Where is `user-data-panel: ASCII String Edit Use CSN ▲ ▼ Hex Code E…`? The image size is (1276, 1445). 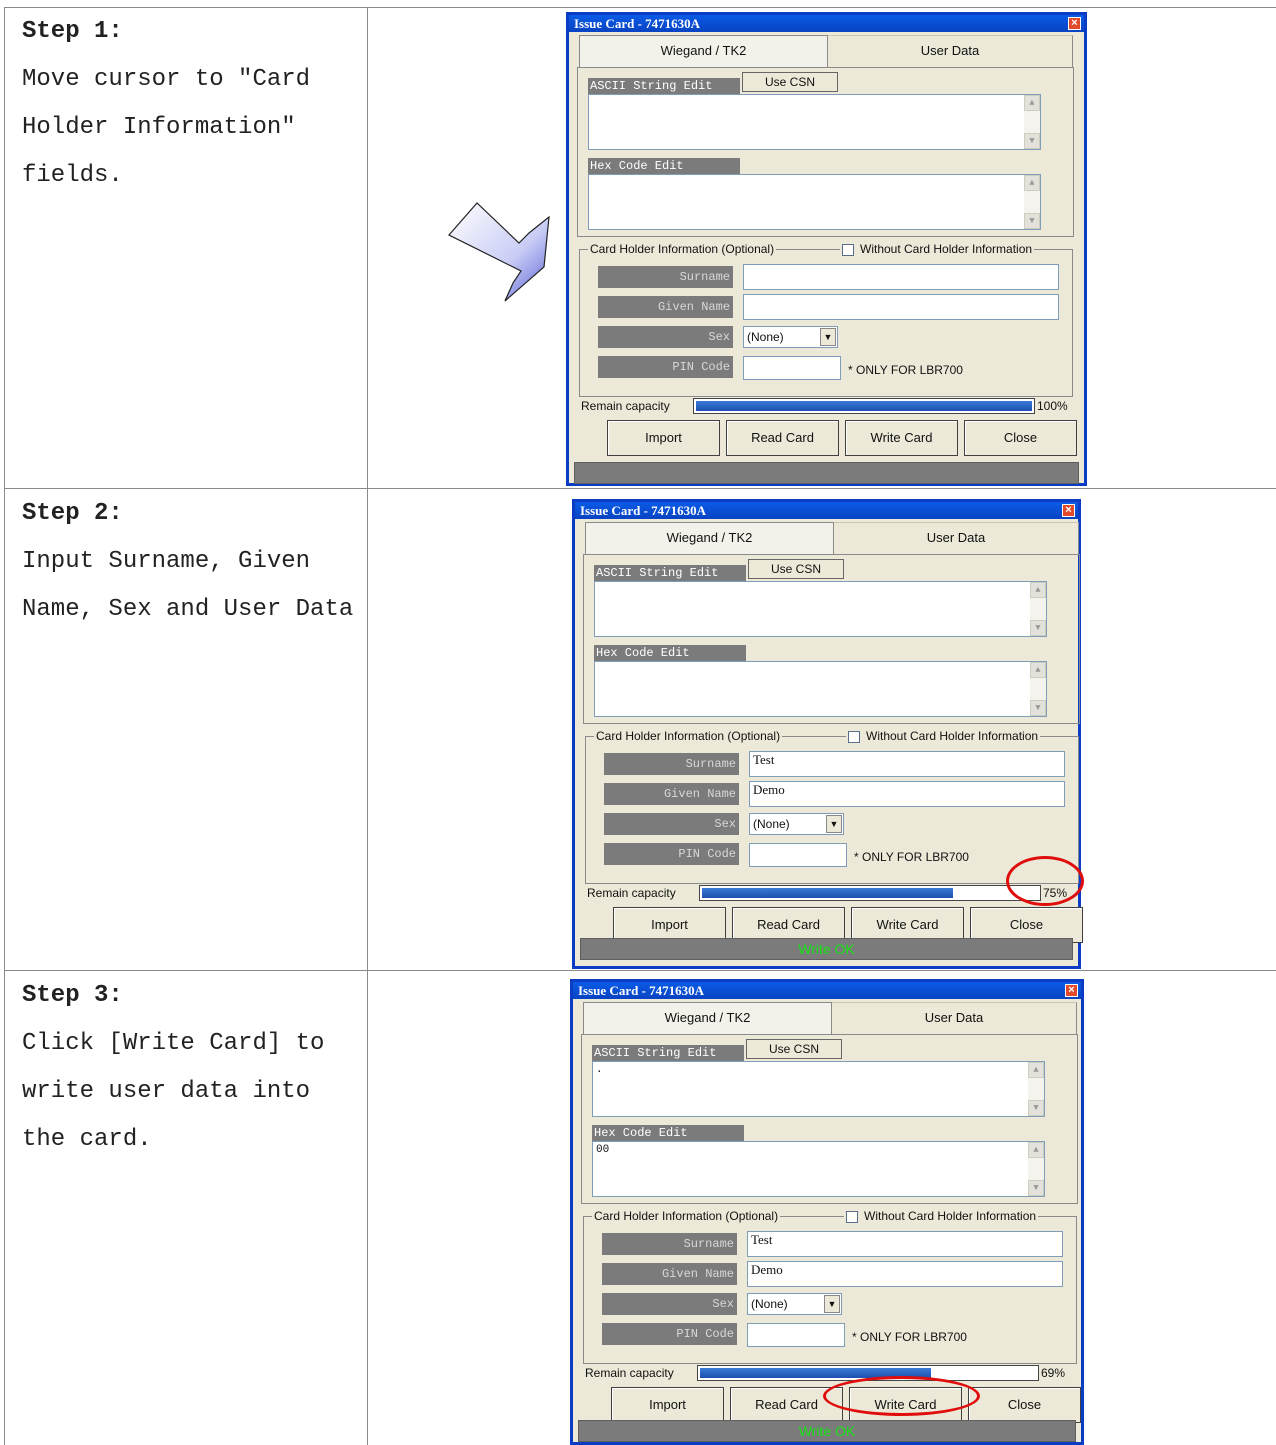 user-data-panel: ASCII String Edit Use CSN ▲ ▼ Hex Code E… is located at coordinates (825, 152).